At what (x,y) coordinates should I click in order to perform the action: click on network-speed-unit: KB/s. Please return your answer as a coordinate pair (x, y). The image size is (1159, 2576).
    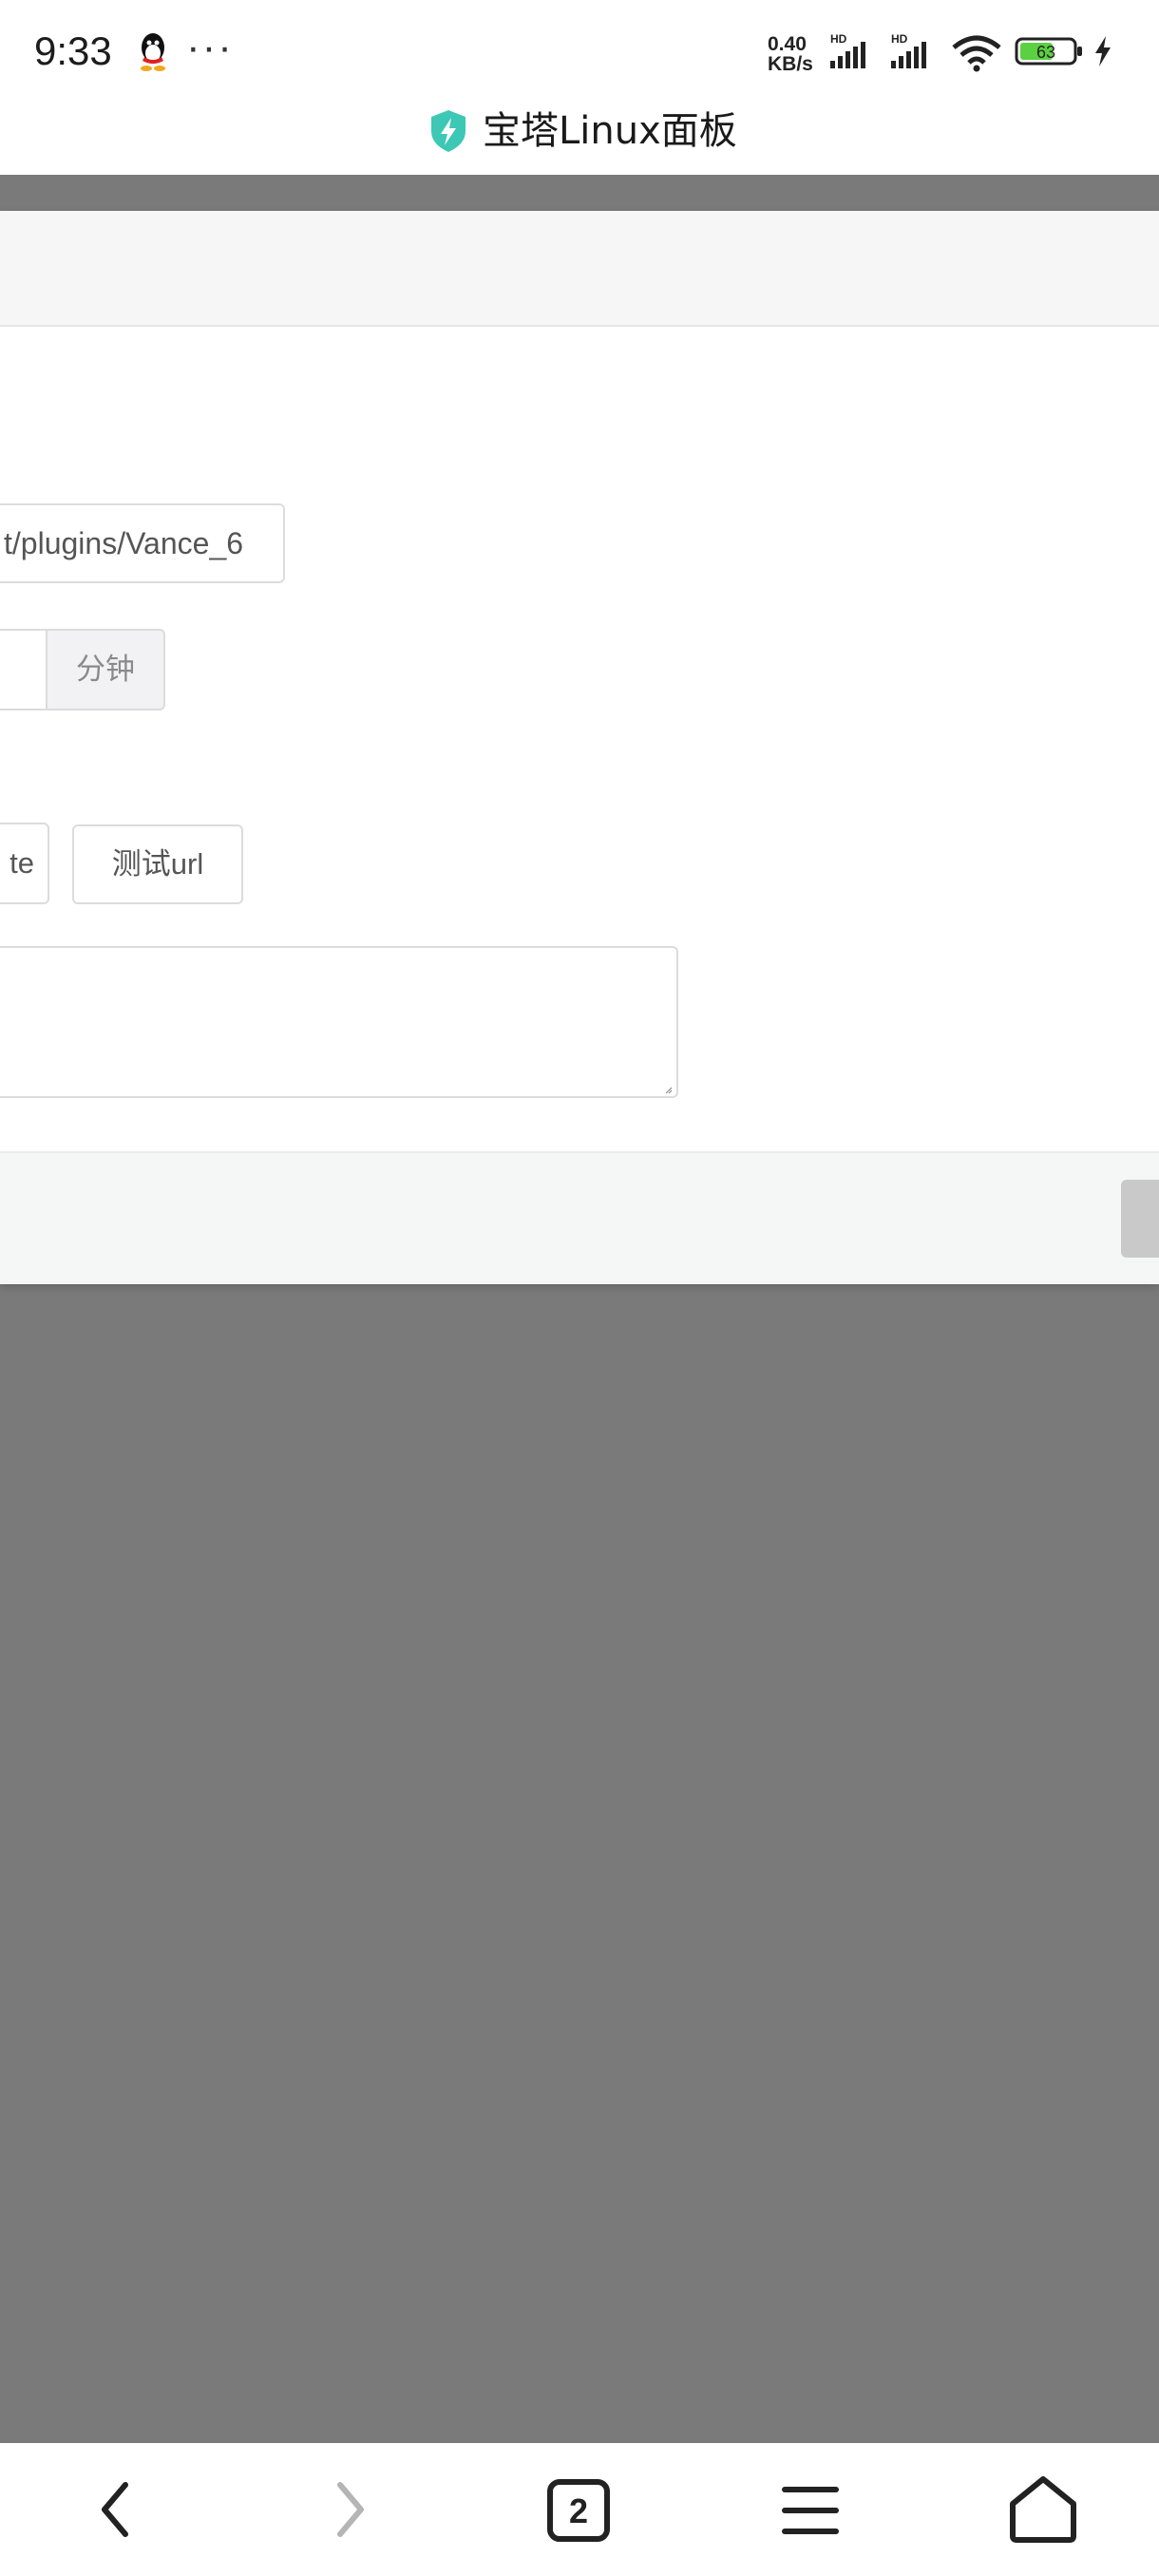
    Looking at the image, I should click on (790, 64).